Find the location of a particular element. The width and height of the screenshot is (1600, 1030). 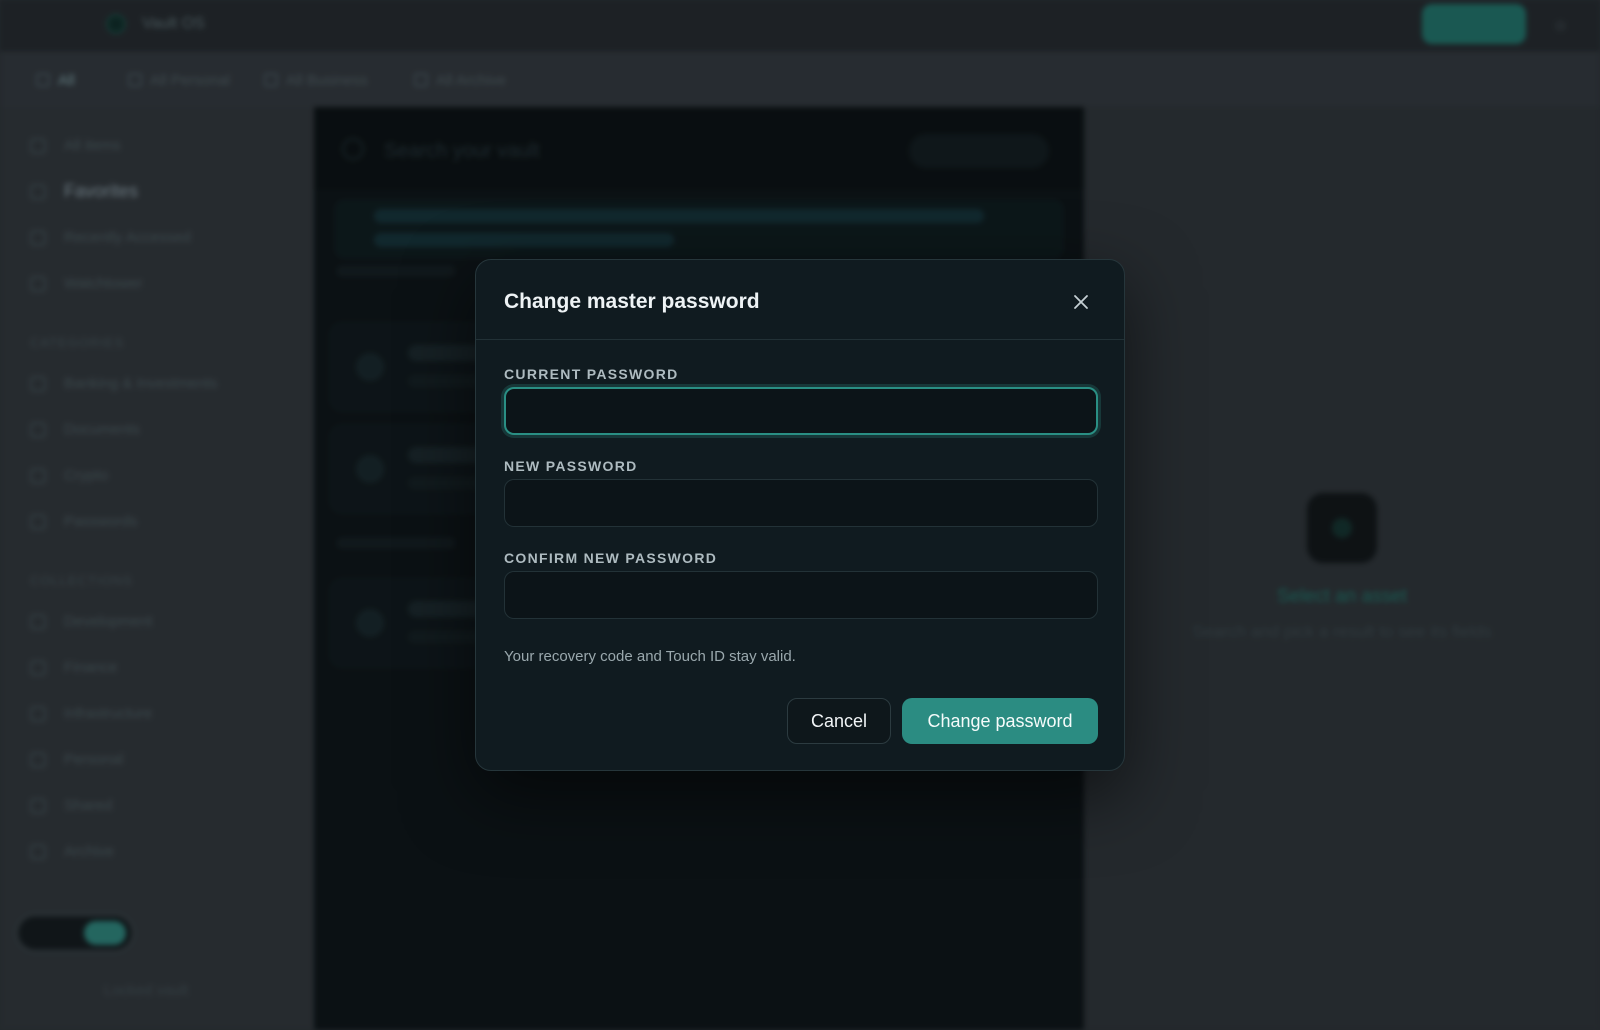

dialog-title: Change master password is located at coordinates (632, 301).